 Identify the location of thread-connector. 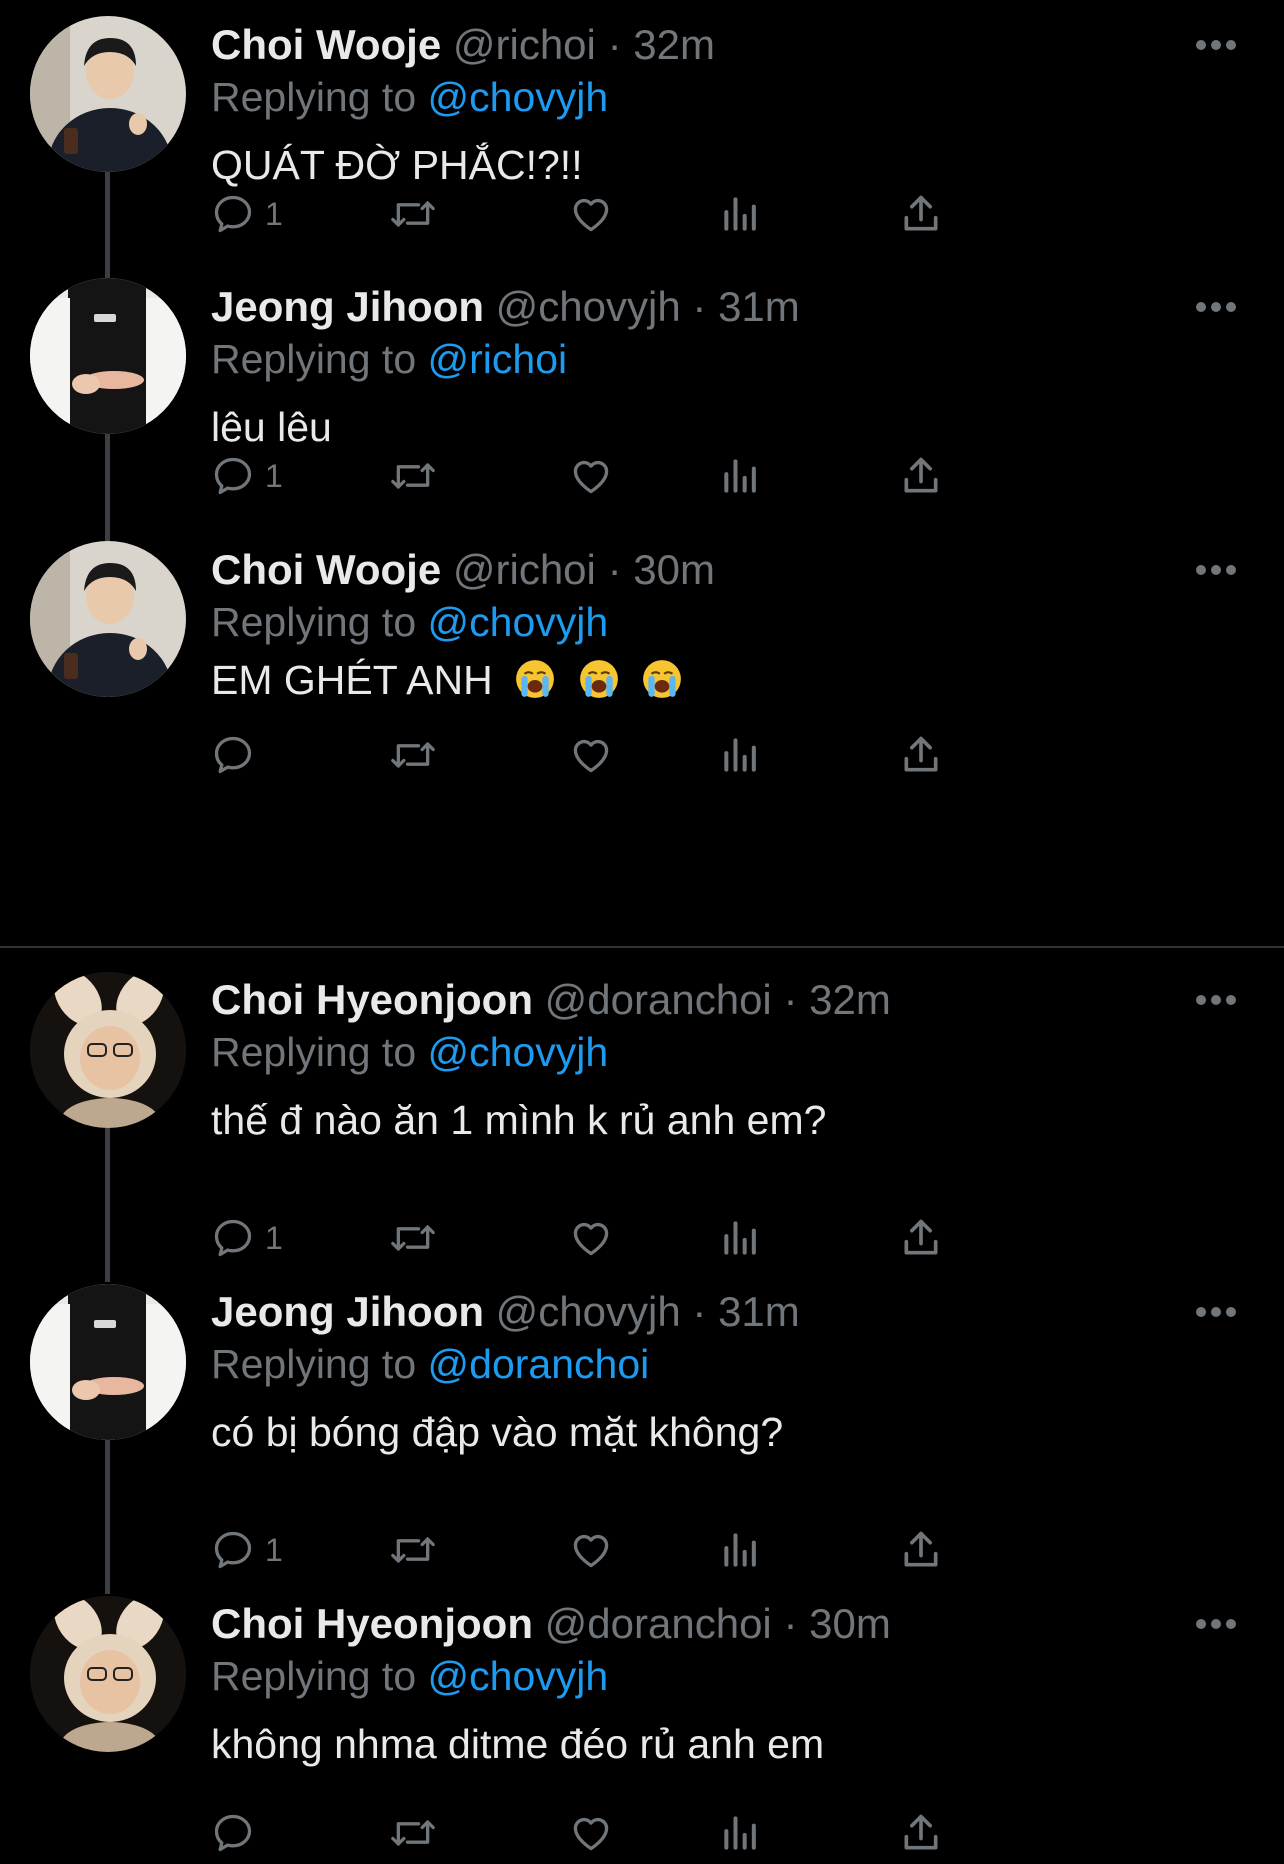
(107, 1517).